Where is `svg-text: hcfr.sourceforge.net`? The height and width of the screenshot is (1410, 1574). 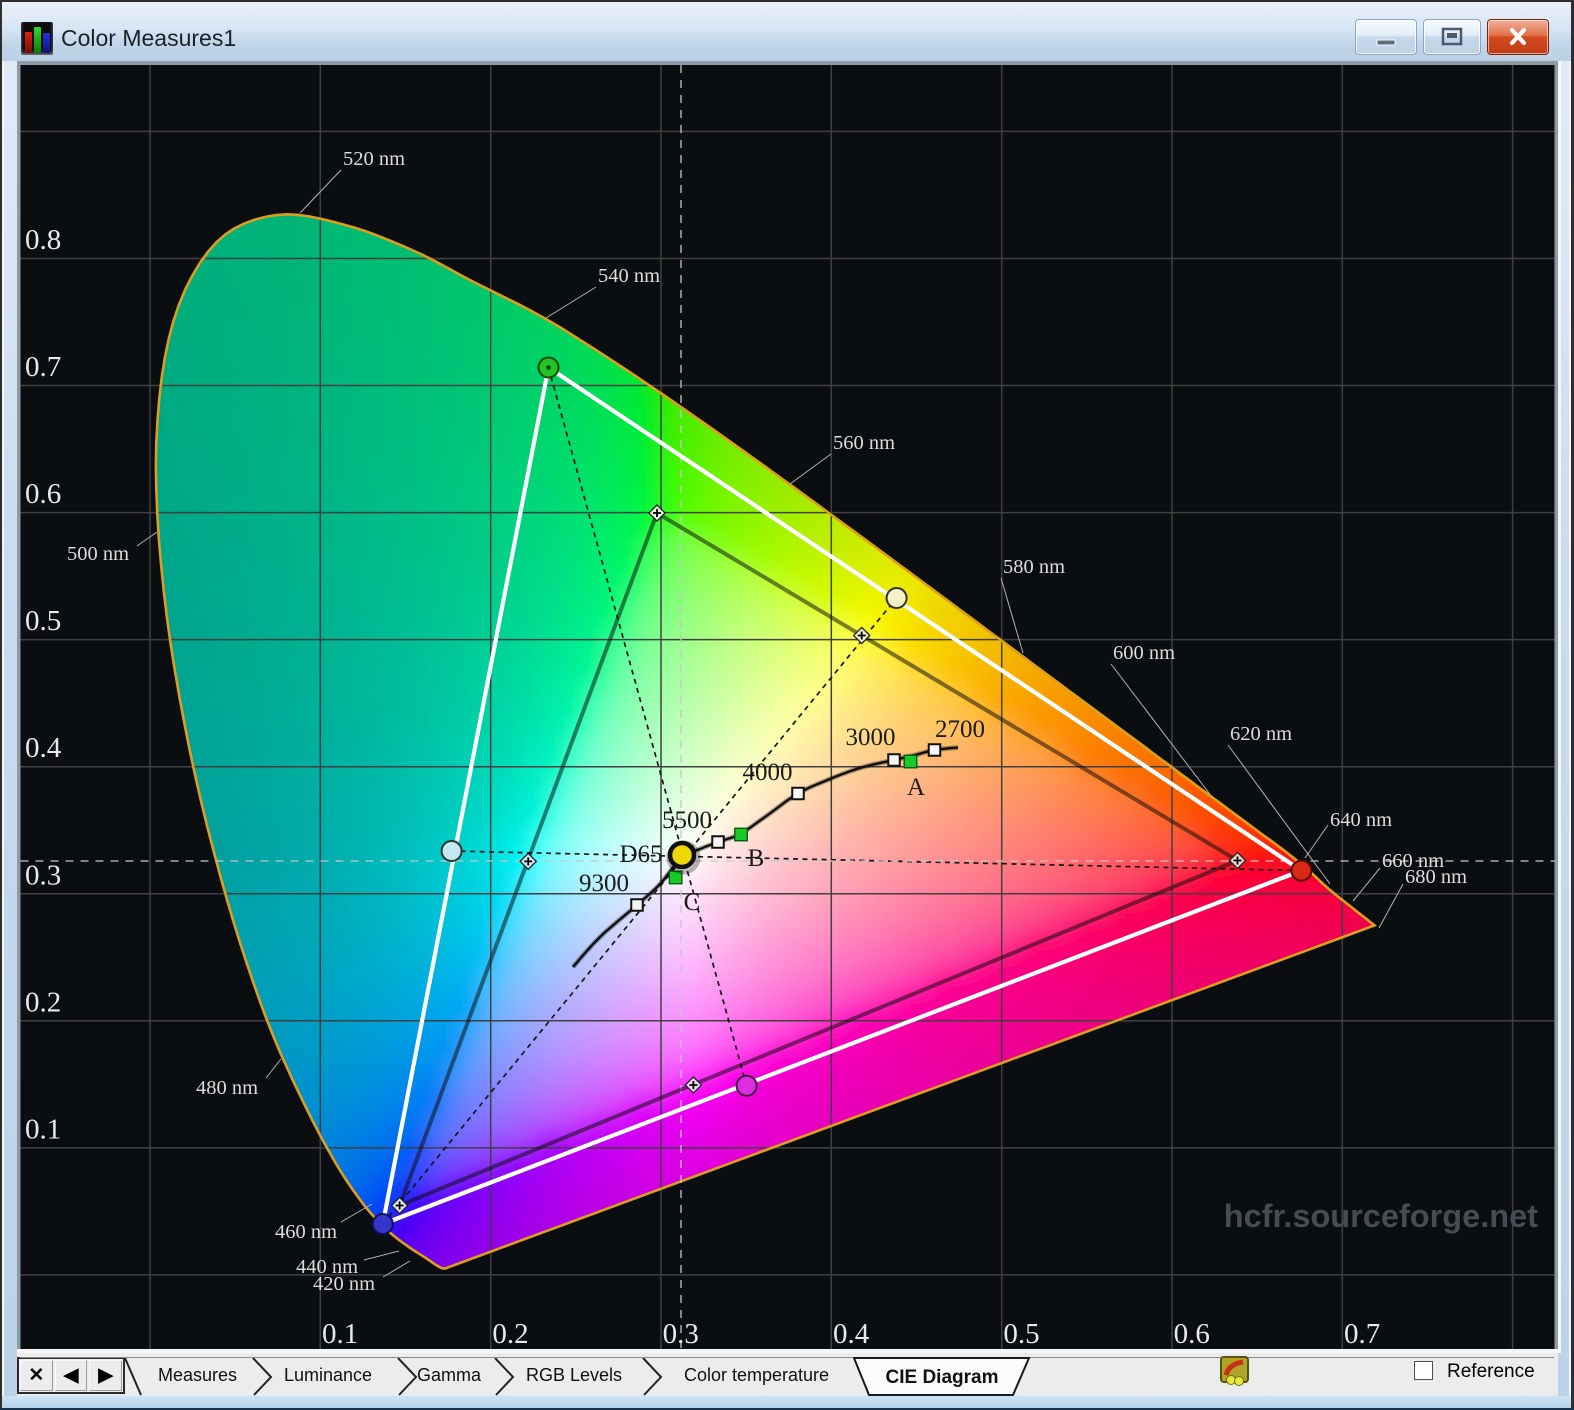
svg-text: hcfr.sourceforge.net is located at coordinates (1381, 1216).